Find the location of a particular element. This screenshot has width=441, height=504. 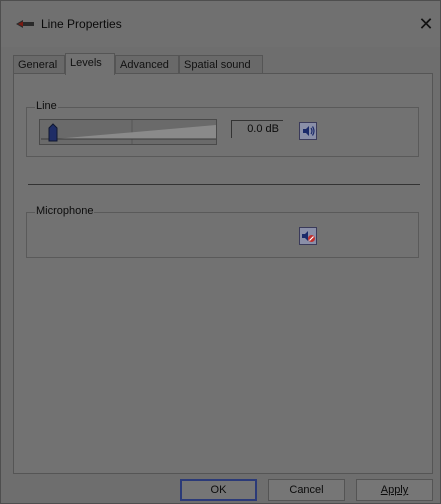

volume-ramp is located at coordinates (128, 132).